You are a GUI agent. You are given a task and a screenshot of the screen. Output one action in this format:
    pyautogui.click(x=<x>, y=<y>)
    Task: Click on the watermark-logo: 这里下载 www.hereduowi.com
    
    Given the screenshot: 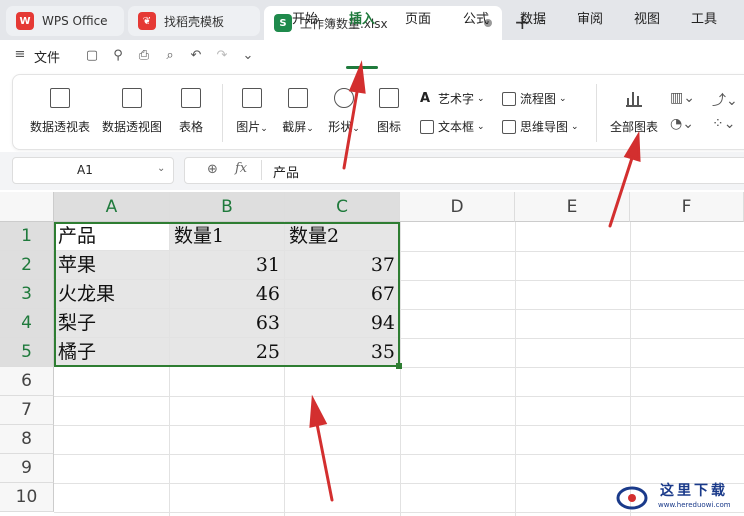 What is the action you would take?
    pyautogui.click(x=677, y=495)
    